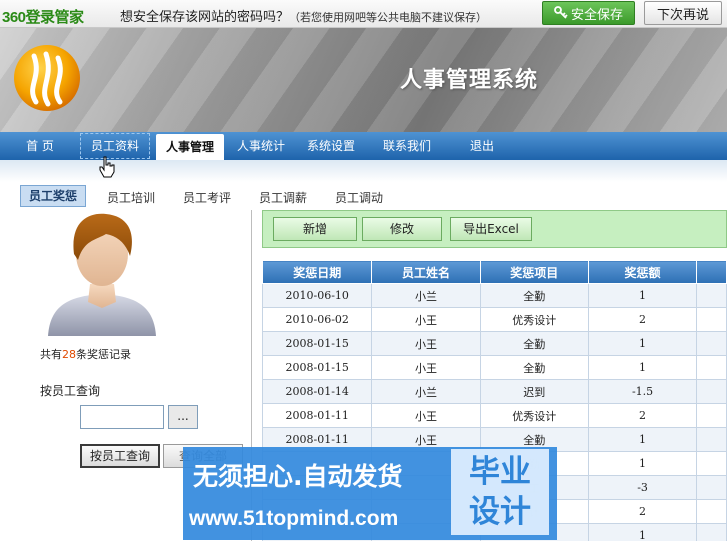 The height and width of the screenshot is (541, 727). Describe the element at coordinates (642, 391) in the screenshot. I see `table-cell: -1.5` at that location.